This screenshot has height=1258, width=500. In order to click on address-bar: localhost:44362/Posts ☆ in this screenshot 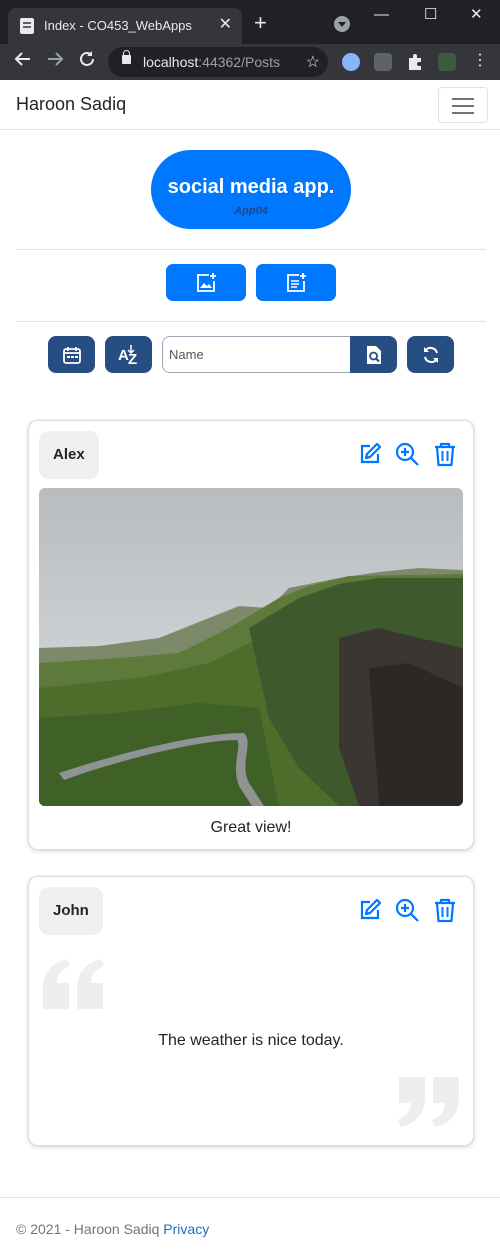, I will do `click(218, 62)`.